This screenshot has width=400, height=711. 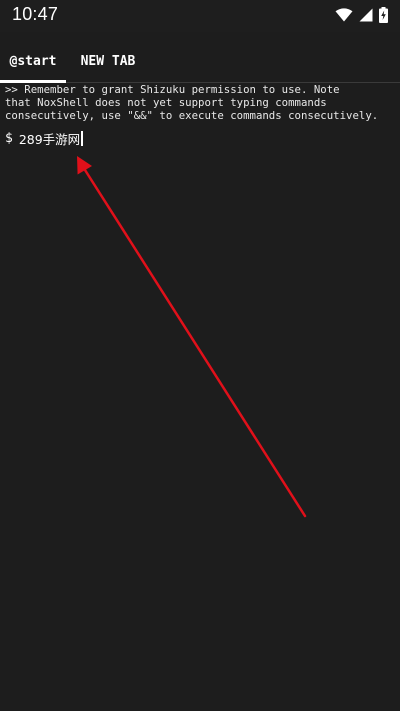 I want to click on status-bar: 10:47, so click(x=200, y=16).